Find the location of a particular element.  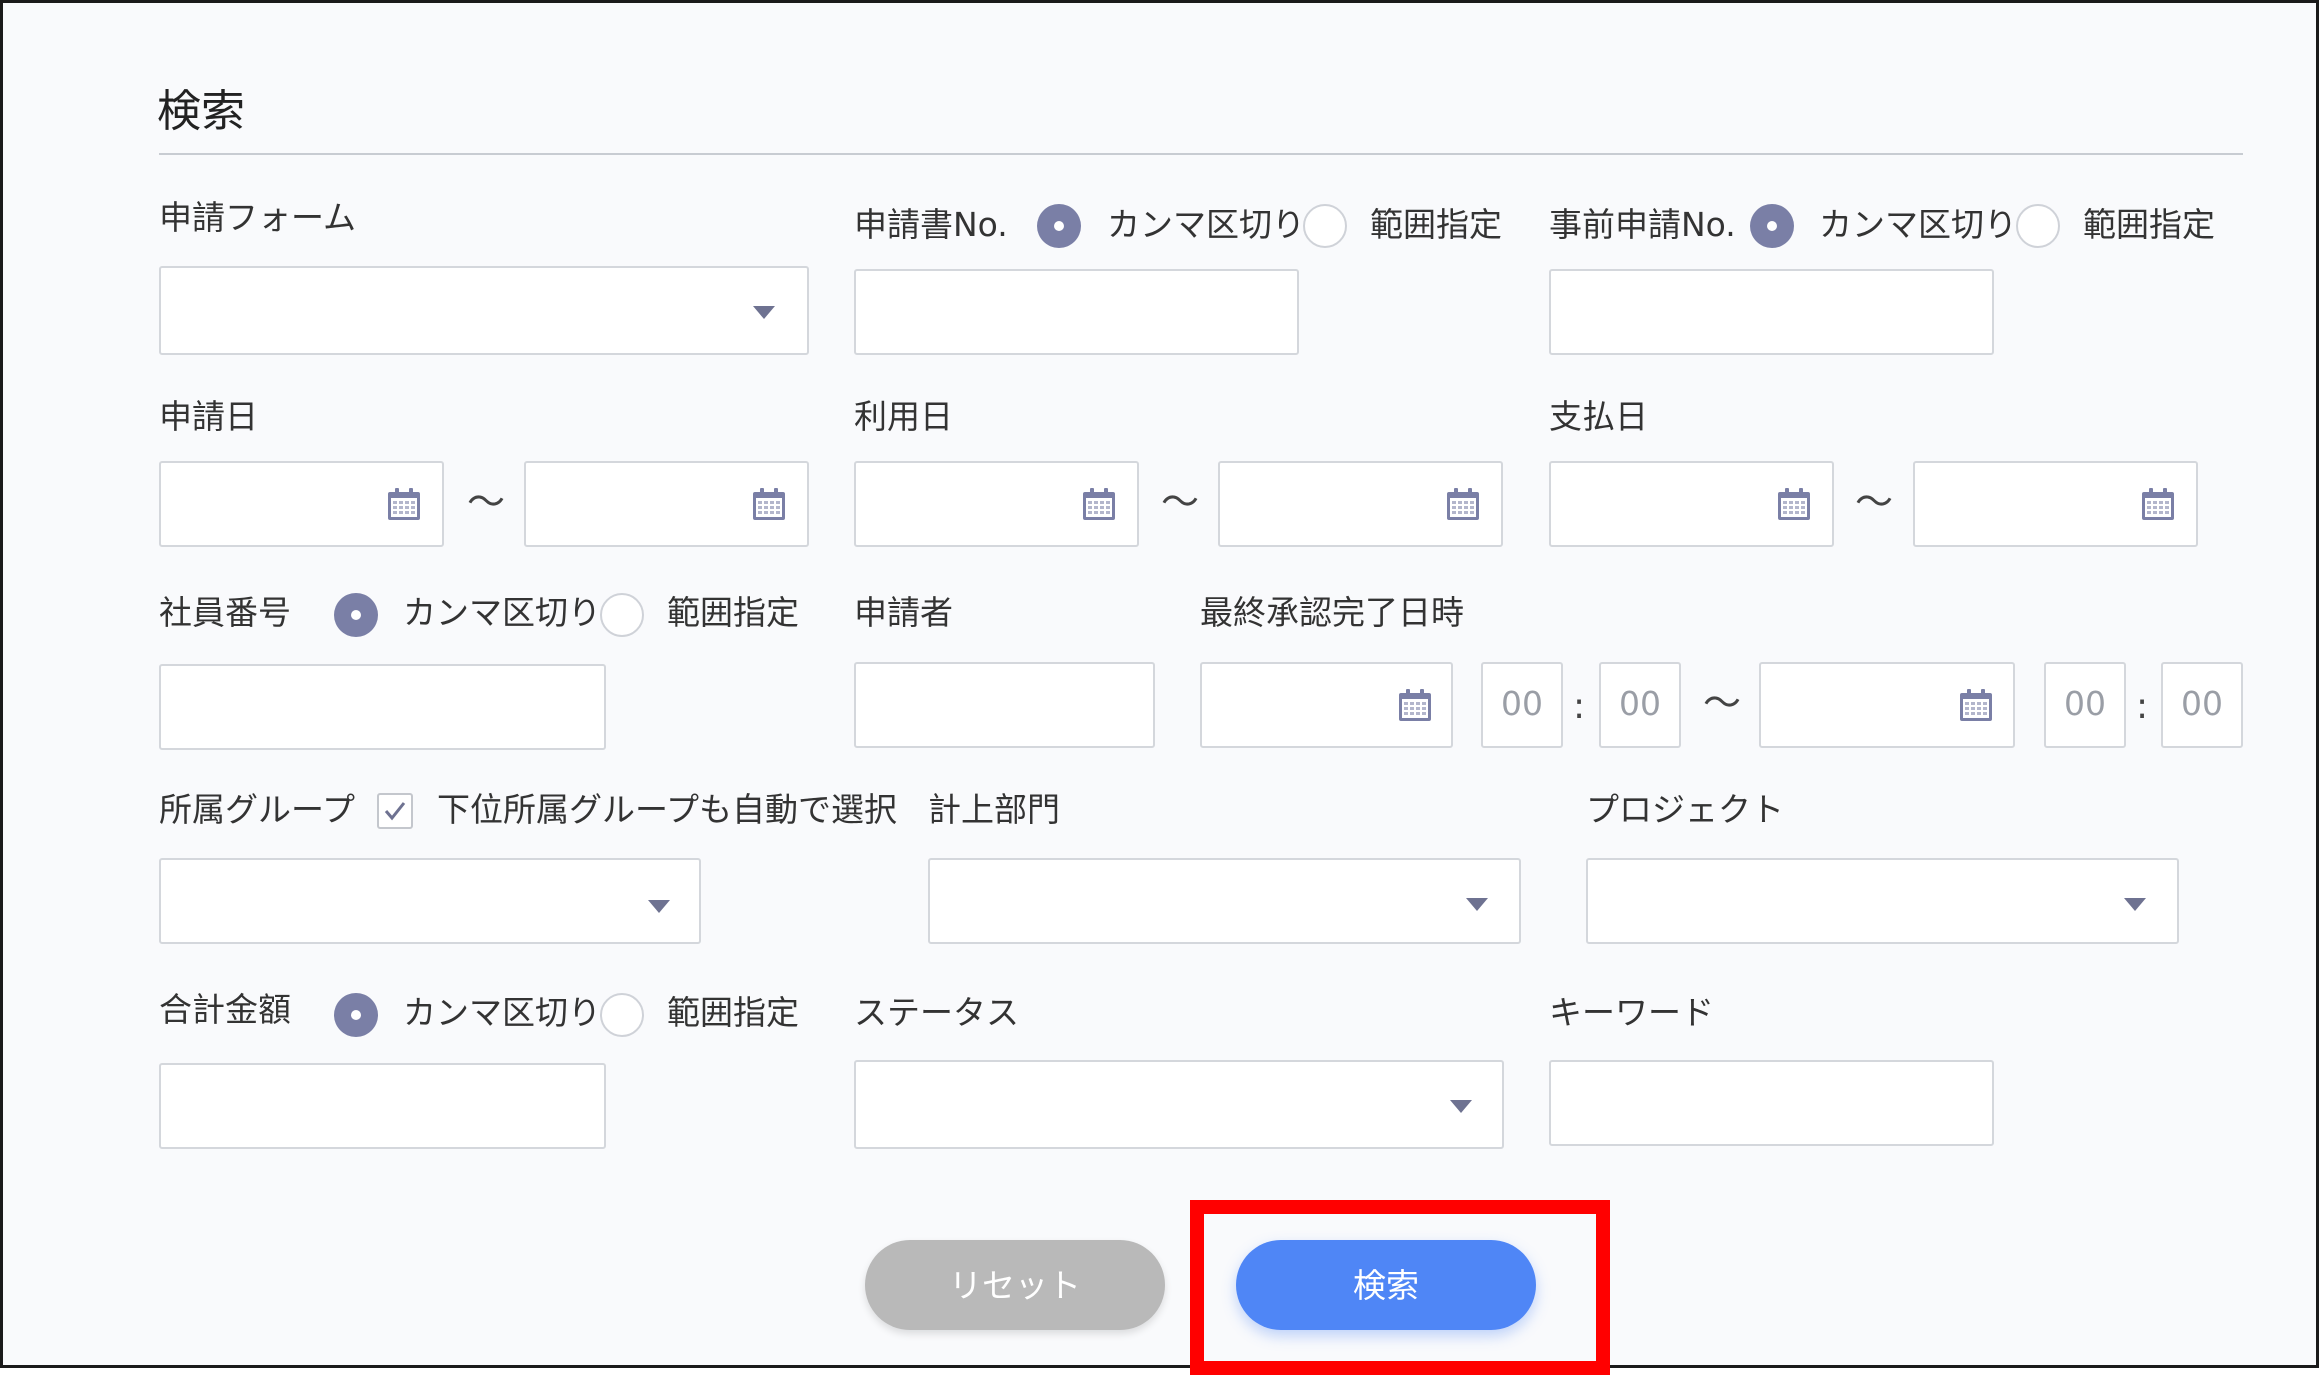

app-no-input is located at coordinates (1076, 312).